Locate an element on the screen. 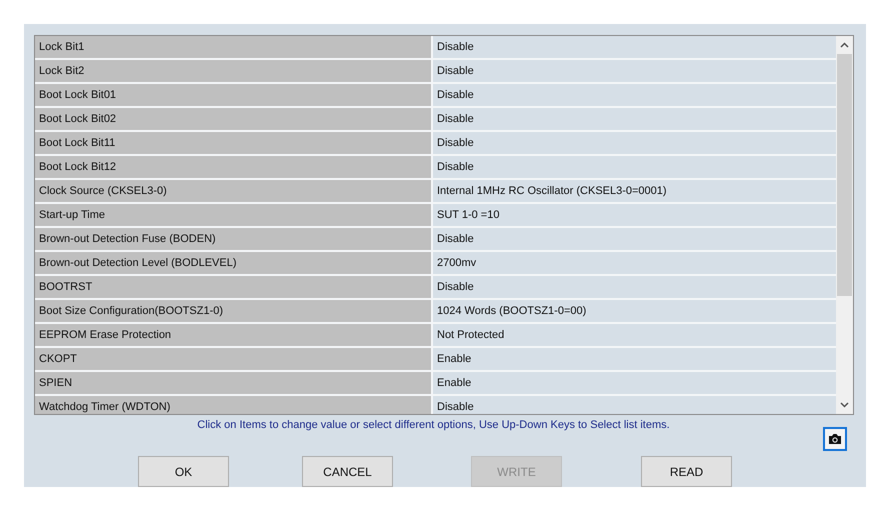 The image size is (889, 512). property-name-cell: Boot Lock Bit02 is located at coordinates (234, 119).